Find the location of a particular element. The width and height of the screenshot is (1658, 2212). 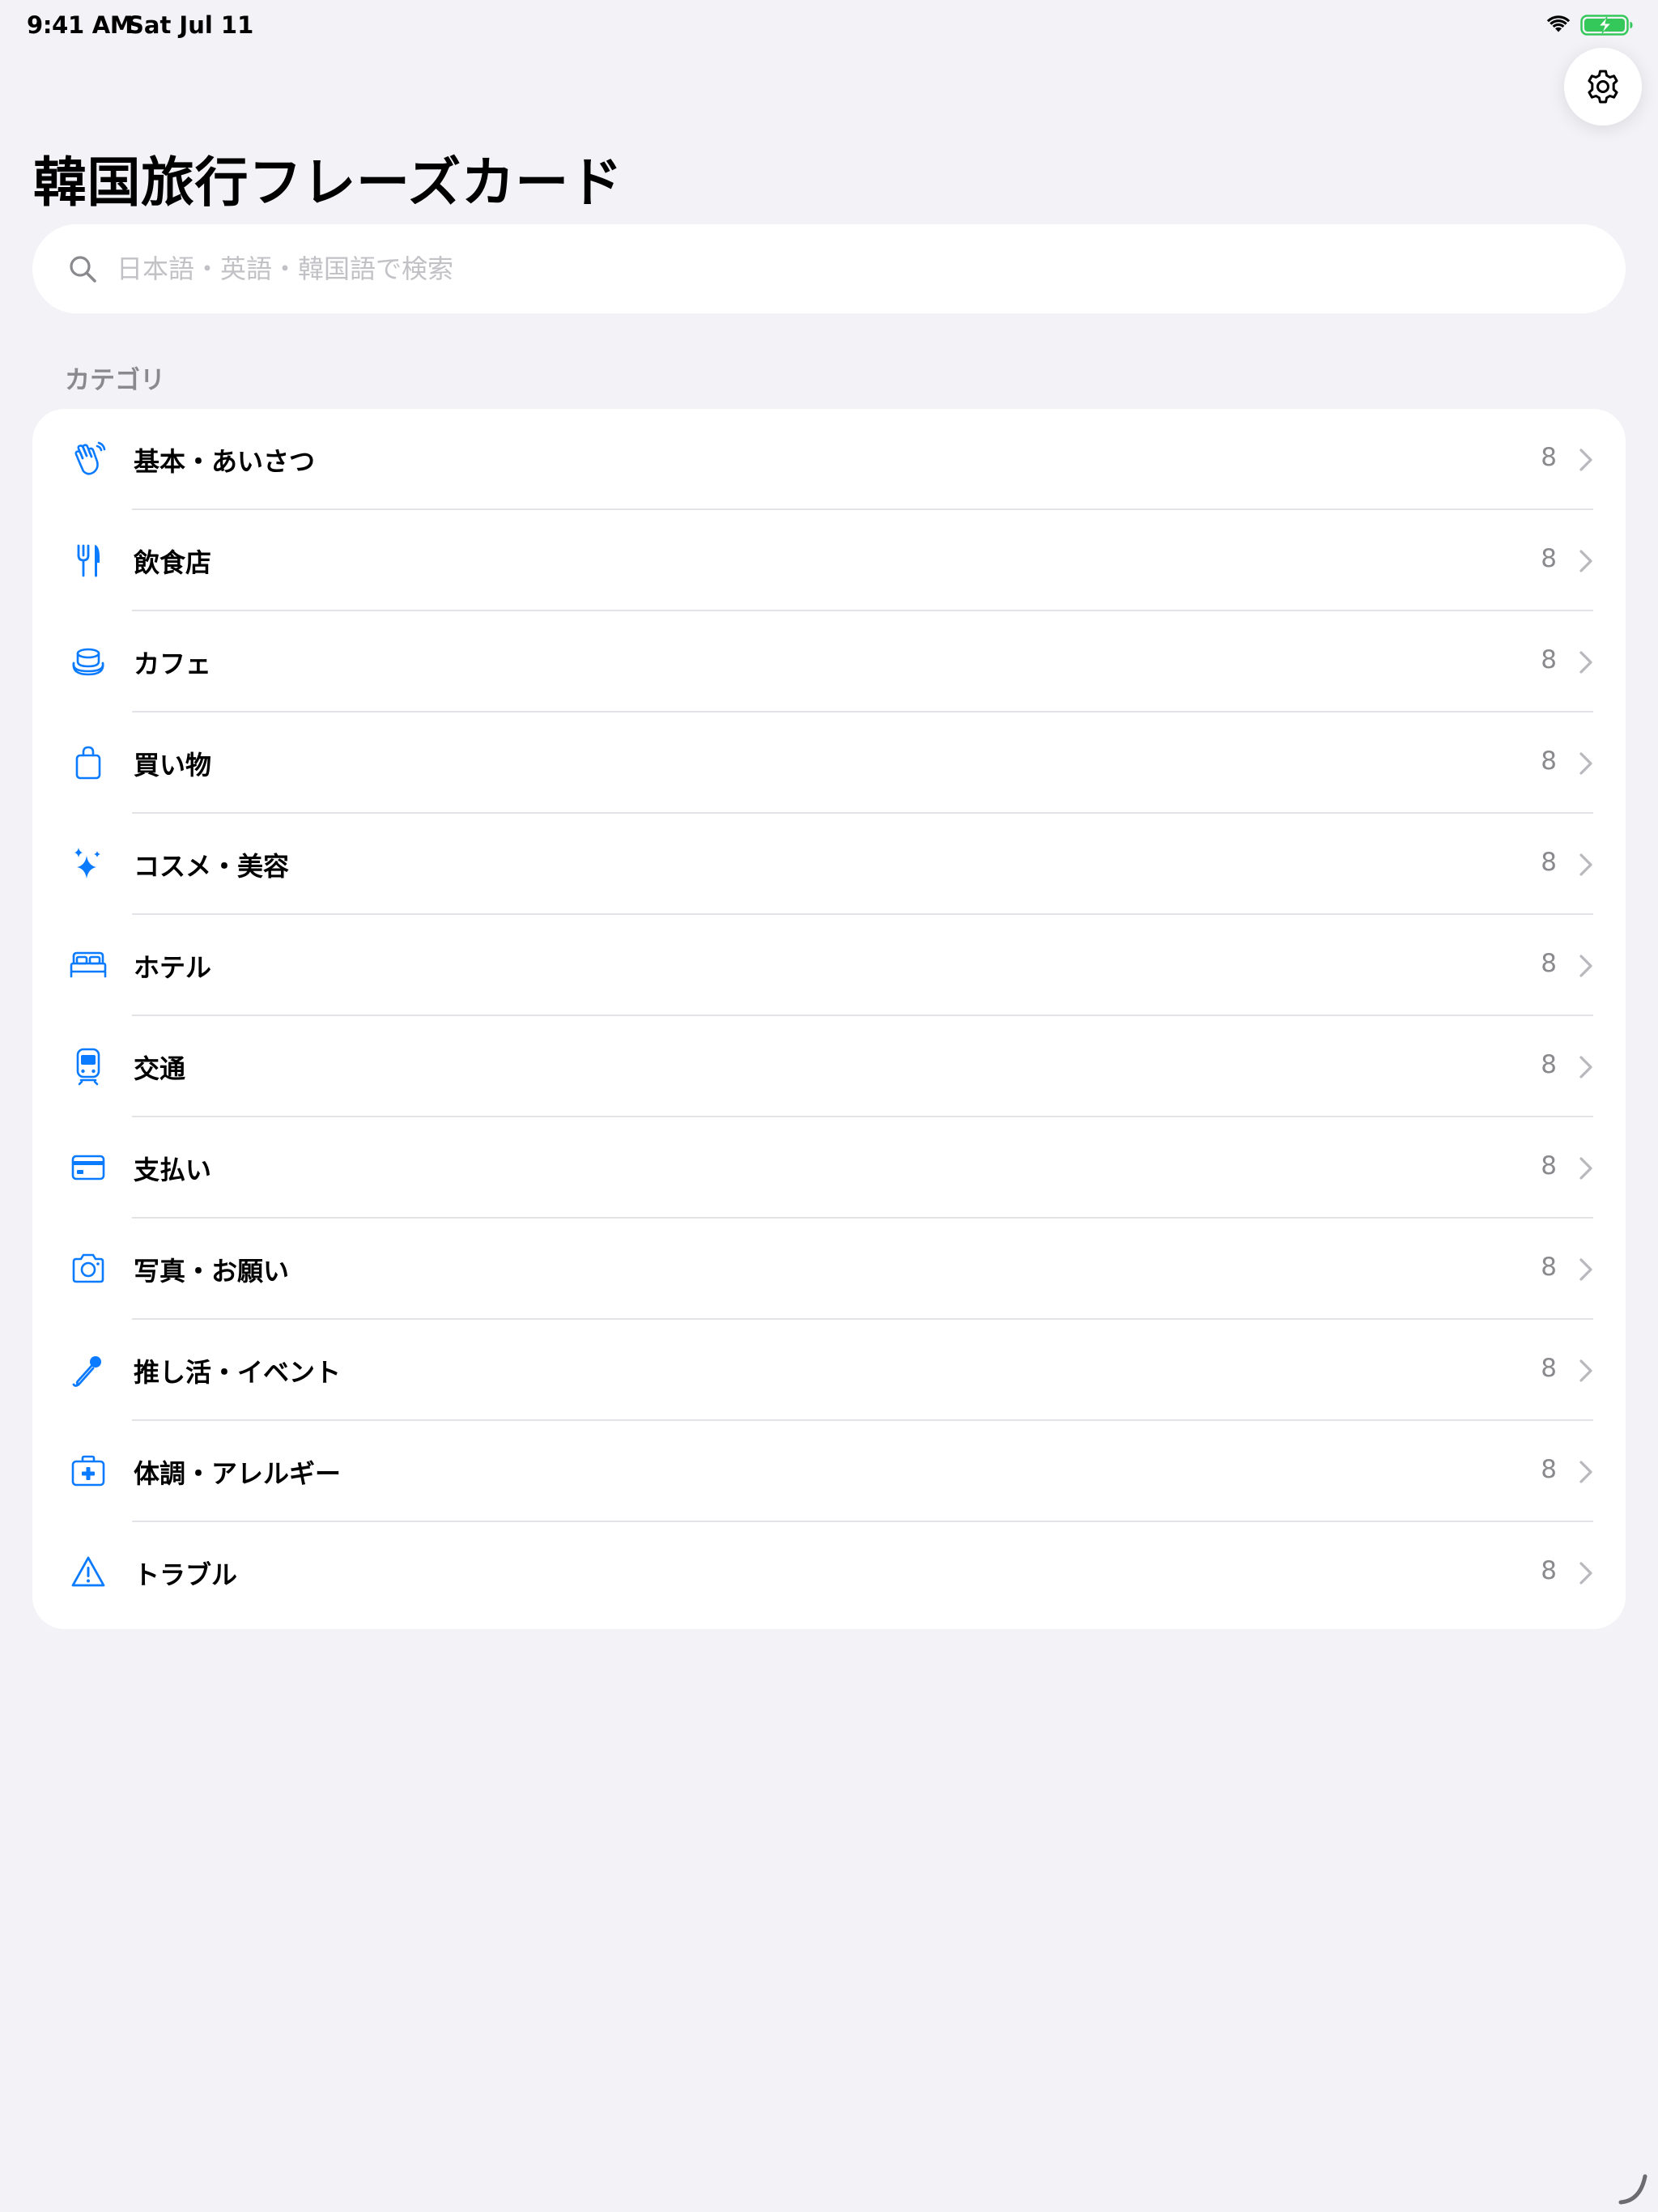

category-label: 写真・お願い is located at coordinates (212, 1272).